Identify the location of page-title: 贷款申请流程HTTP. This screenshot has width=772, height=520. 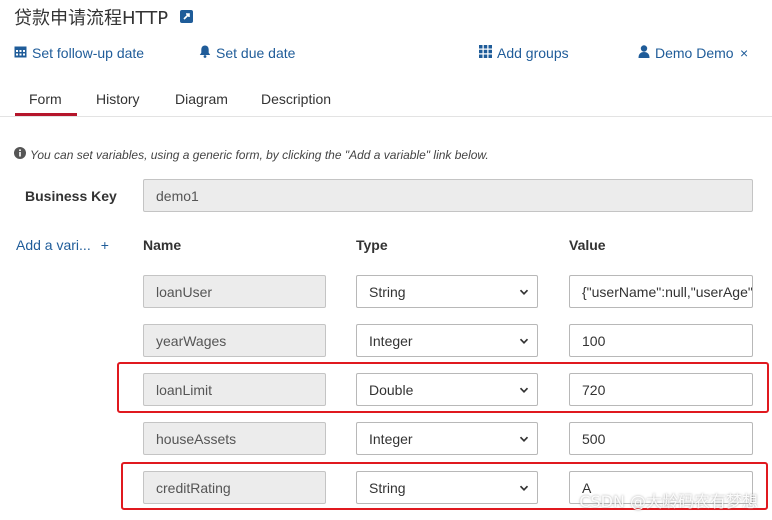
(103, 17).